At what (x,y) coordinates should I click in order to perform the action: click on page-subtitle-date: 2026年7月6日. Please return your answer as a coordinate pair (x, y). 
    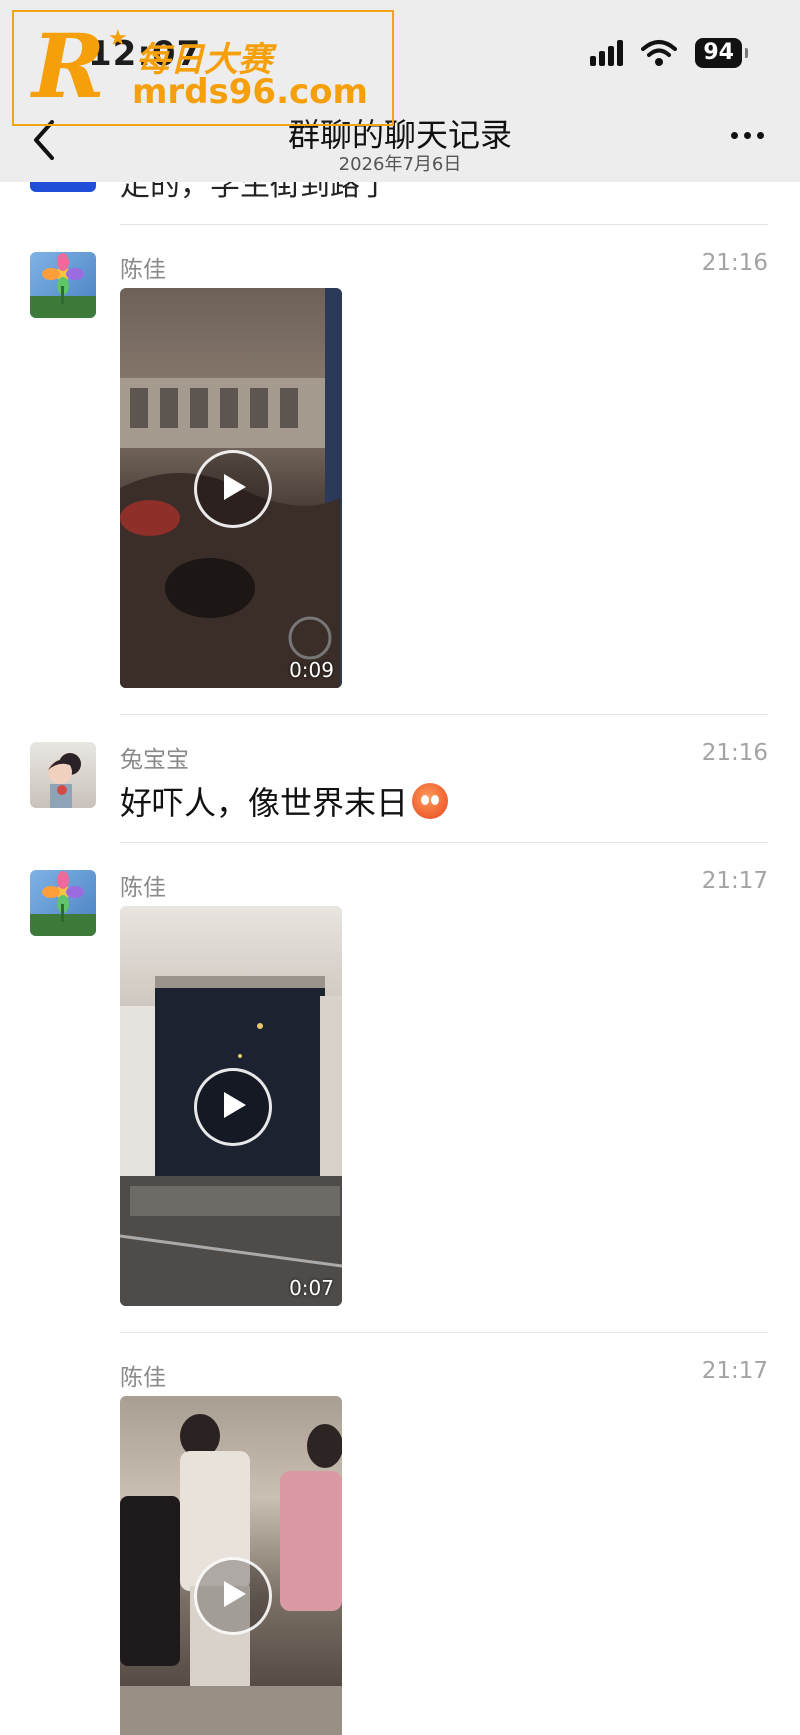
    Looking at the image, I should click on (400, 164).